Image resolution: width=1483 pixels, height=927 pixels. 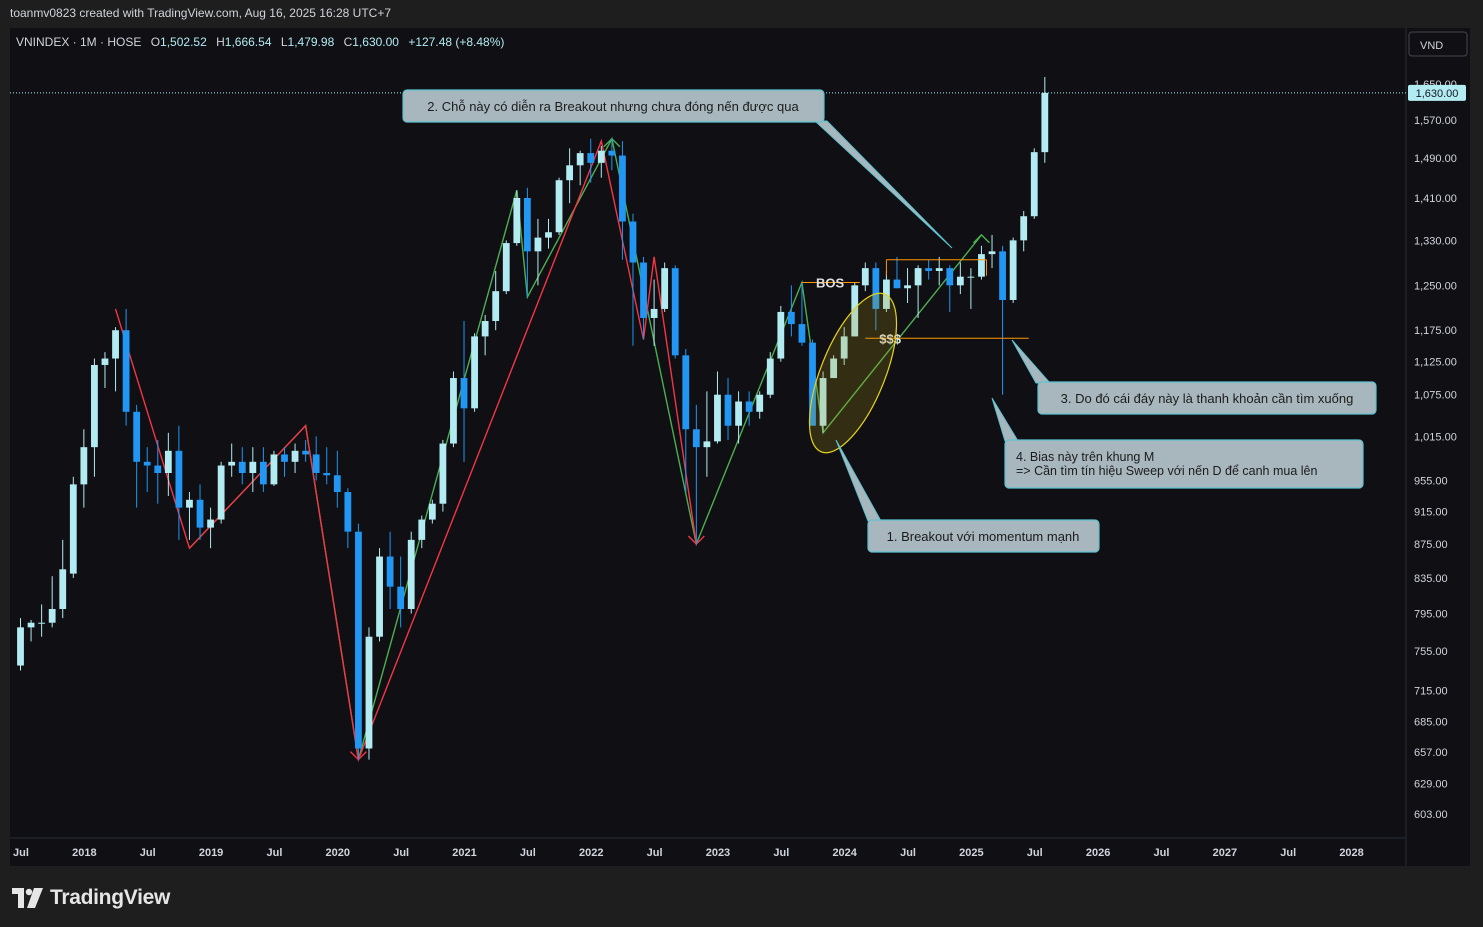 What do you see at coordinates (183, 42) in the screenshot?
I see `legend-open: 1,502.52` at bounding box center [183, 42].